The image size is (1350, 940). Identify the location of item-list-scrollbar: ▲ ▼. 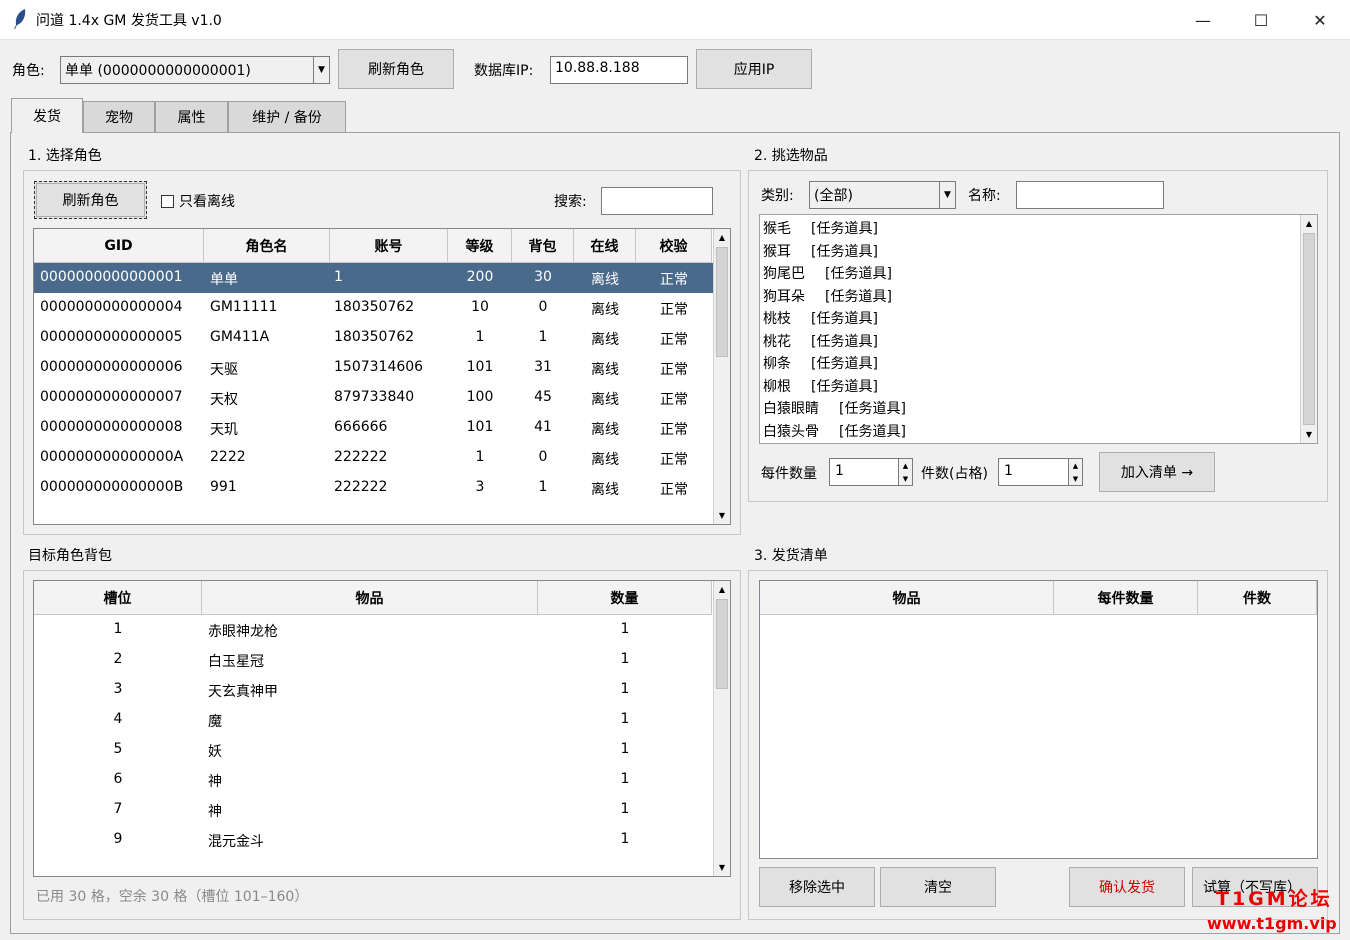
(1308, 329).